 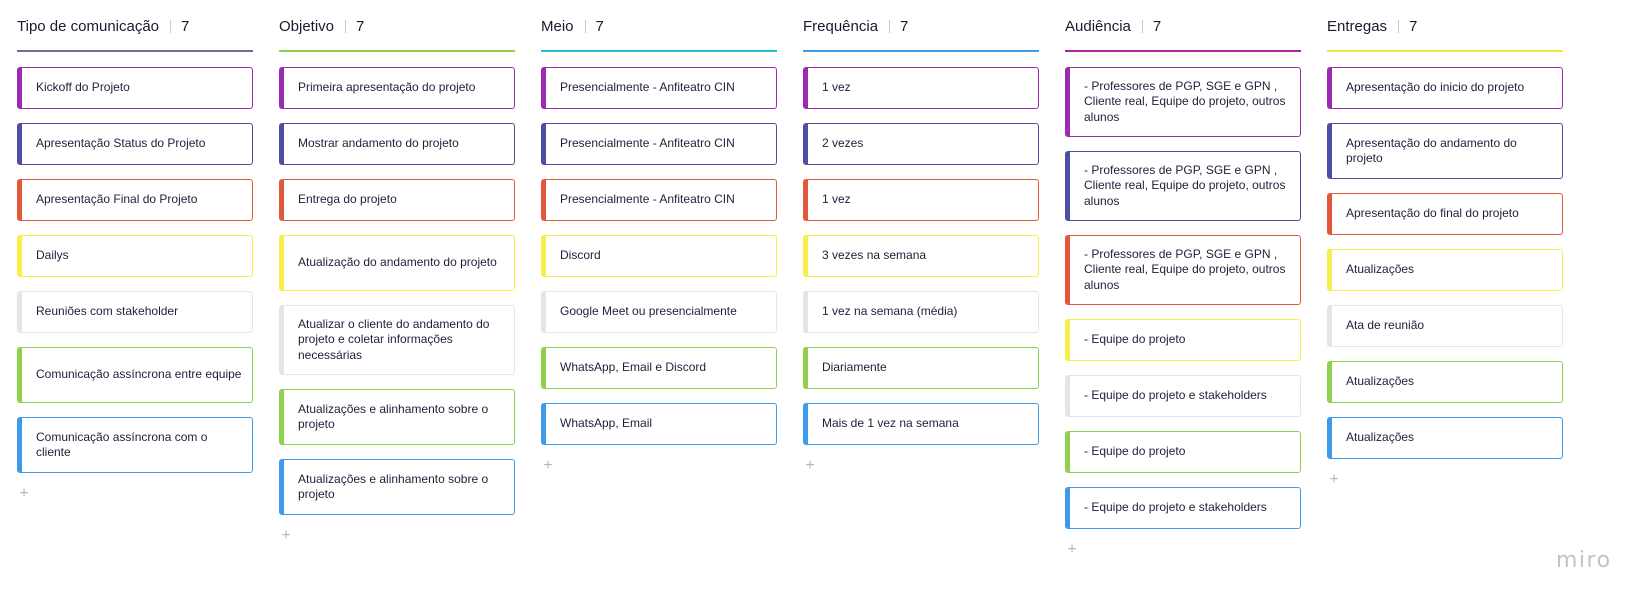 What do you see at coordinates (1135, 339) in the screenshot?
I see `card-text: - Equipe do projeto` at bounding box center [1135, 339].